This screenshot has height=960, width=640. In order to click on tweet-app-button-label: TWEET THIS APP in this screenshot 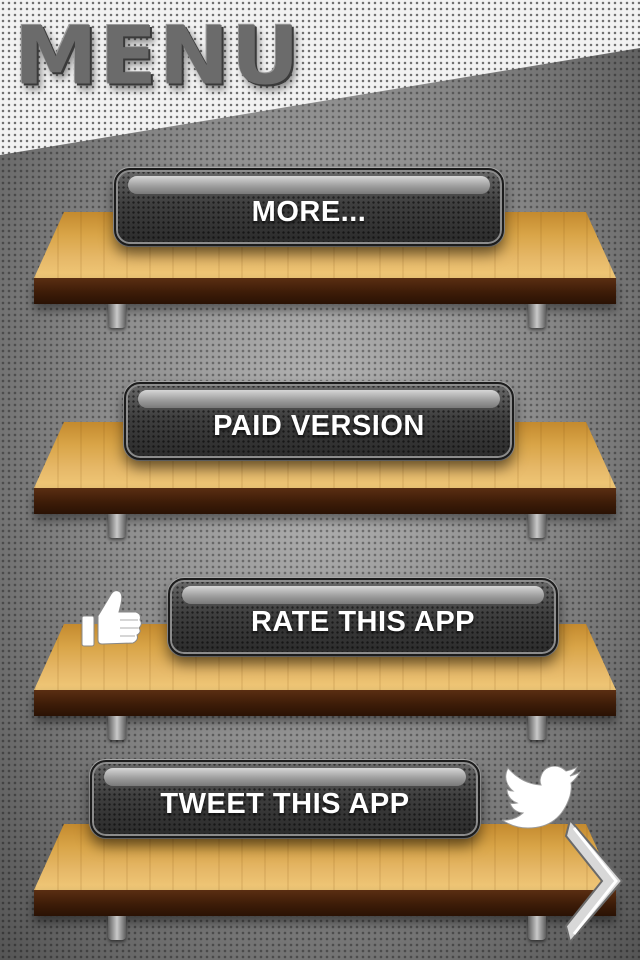, I will do `click(285, 803)`.